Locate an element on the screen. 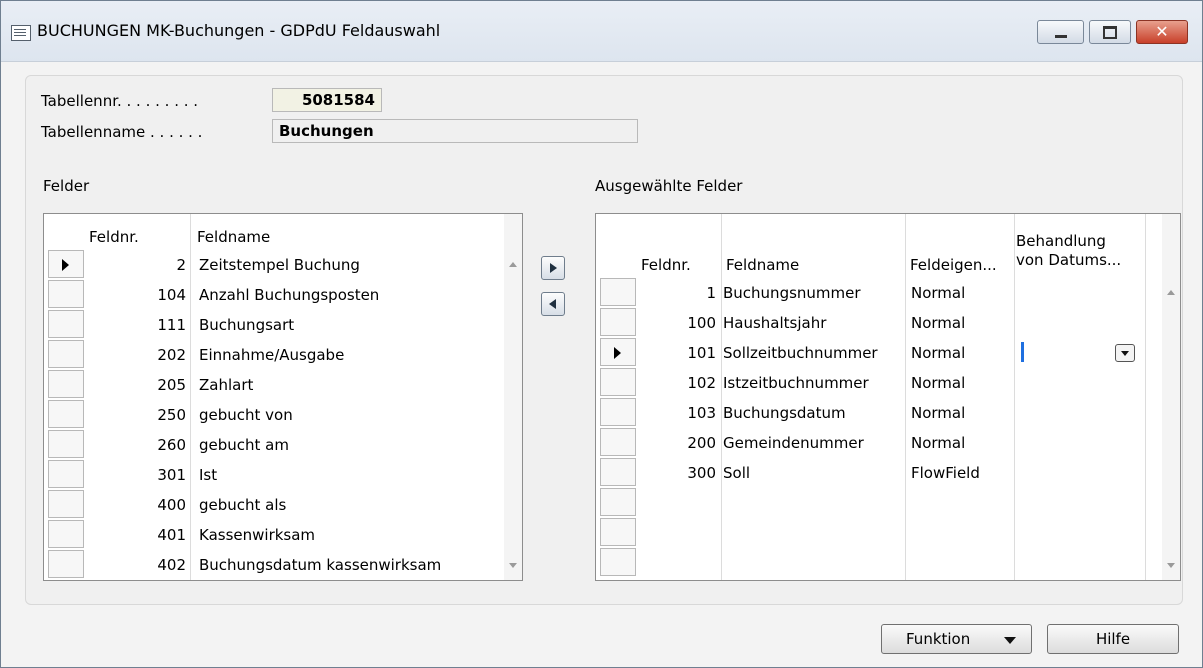 This screenshot has width=1203, height=668. hilfe-button: Hilfe is located at coordinates (1113, 639).